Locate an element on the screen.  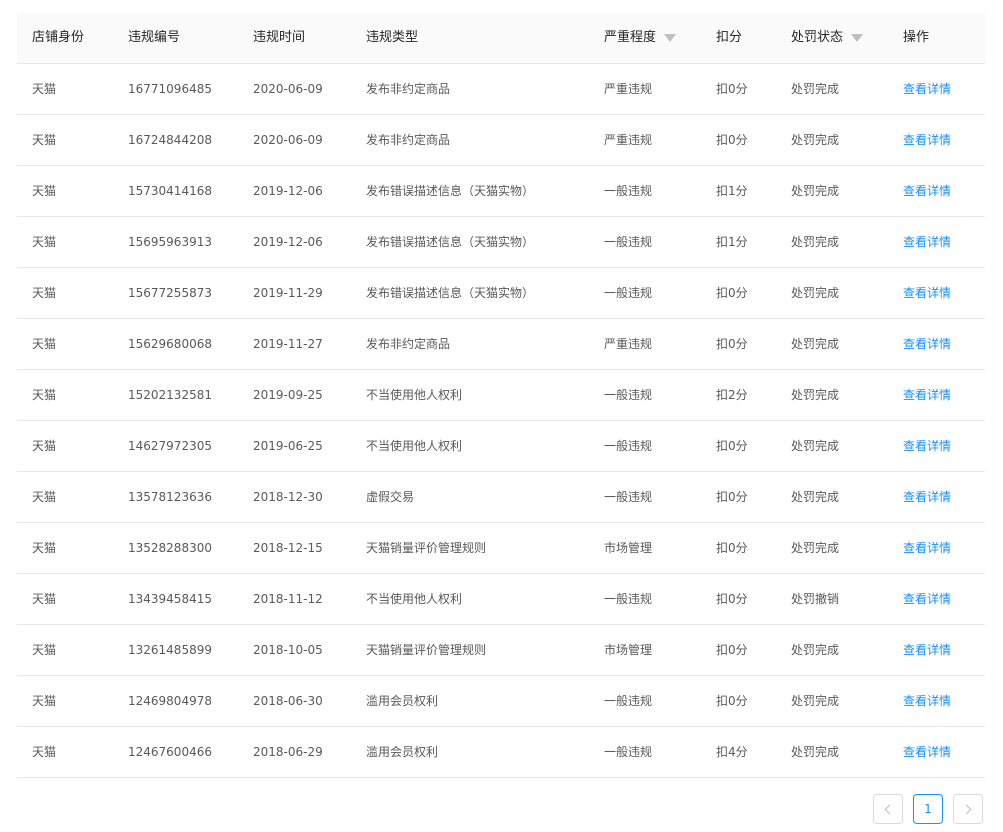
cell-violation-id: 15629680068 is located at coordinates (170, 344).